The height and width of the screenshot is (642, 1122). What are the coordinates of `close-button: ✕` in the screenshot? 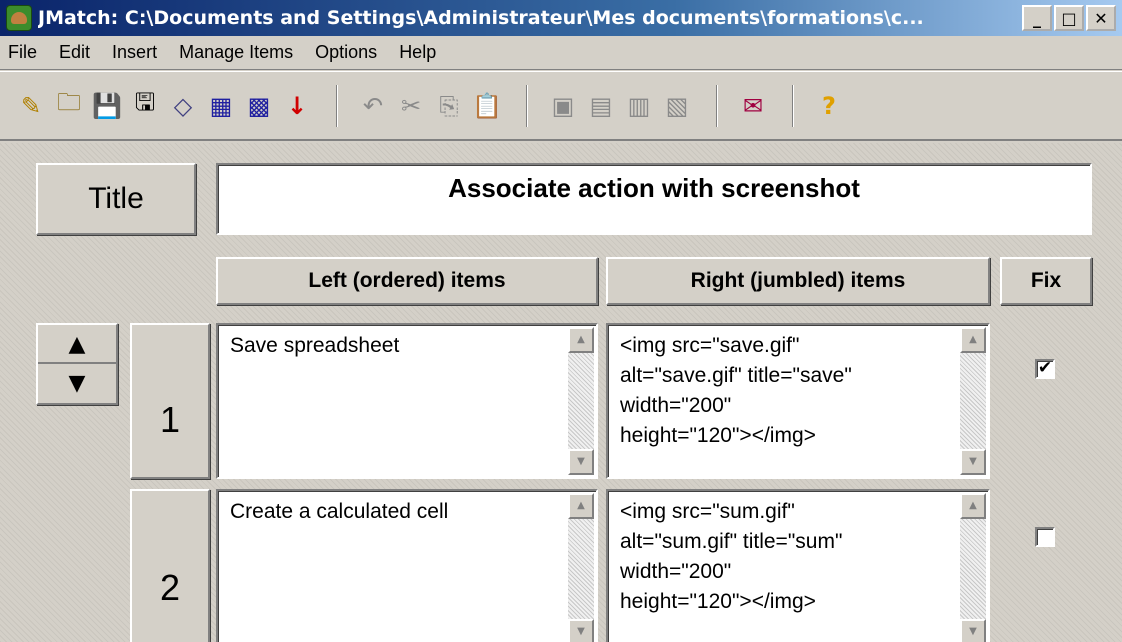 It's located at (1101, 18).